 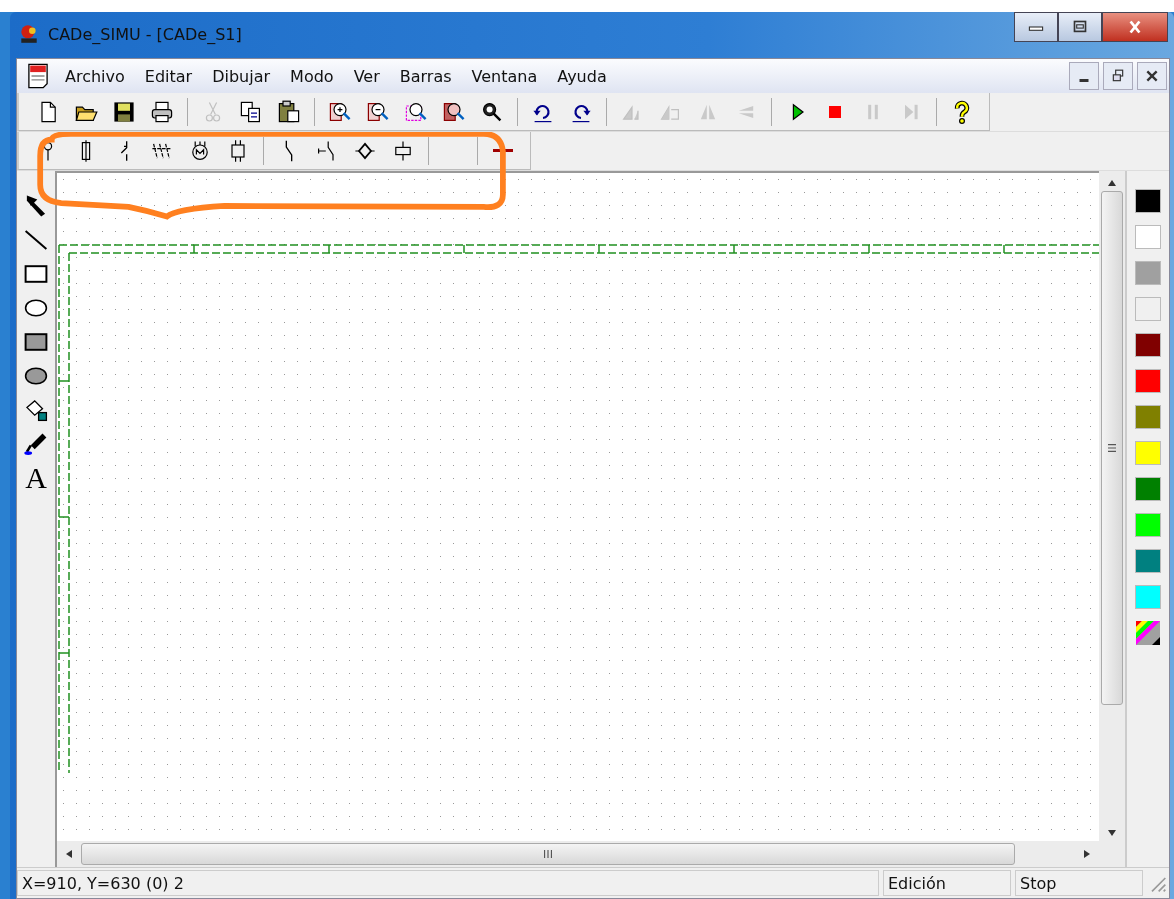 I want to click on menu-item: Archivo, so click(x=96, y=76).